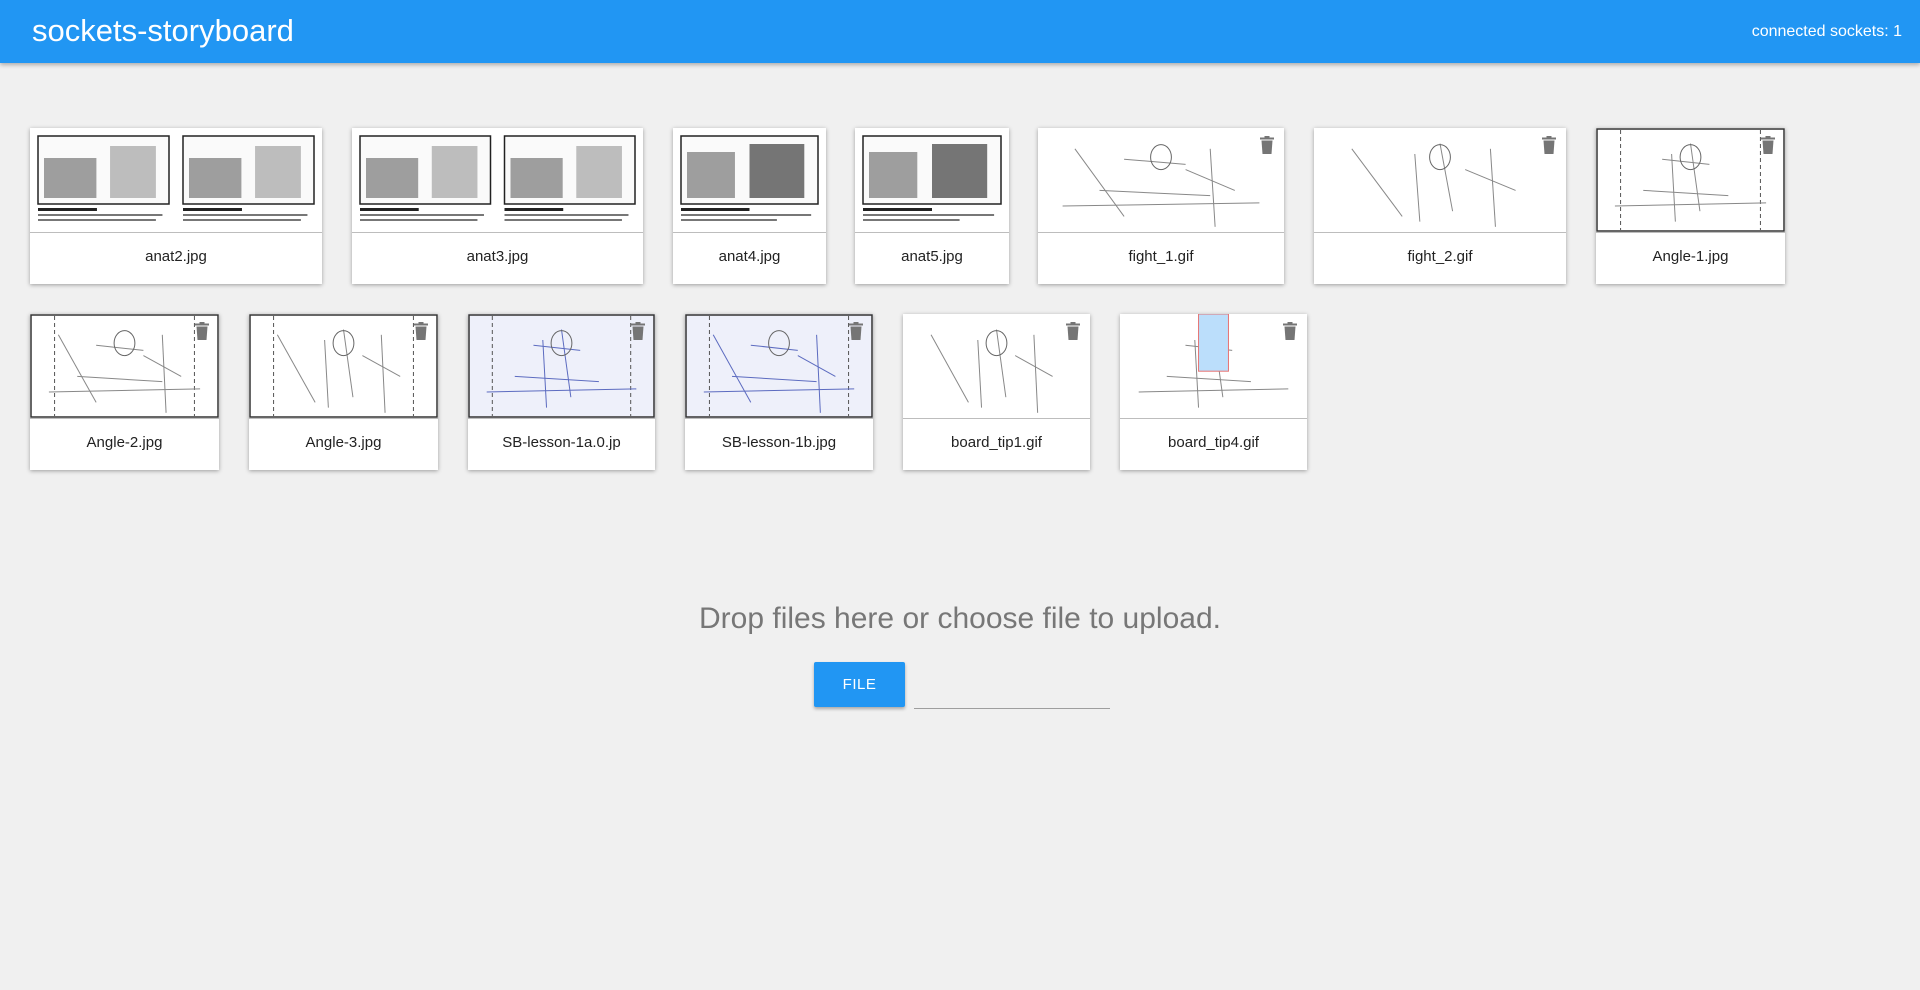 Image resolution: width=1920 pixels, height=990 pixels. Describe the element at coordinates (996, 442) in the screenshot. I see `file-name: board_tip1.gif` at that location.